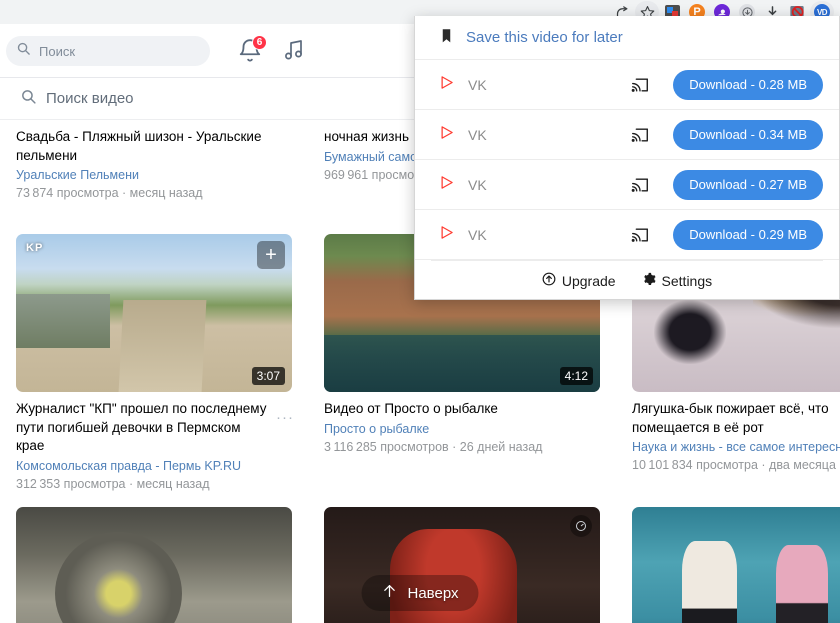 This screenshot has height=623, width=840. Describe the element at coordinates (581, 525) in the screenshot. I see `more-options-icon` at that location.